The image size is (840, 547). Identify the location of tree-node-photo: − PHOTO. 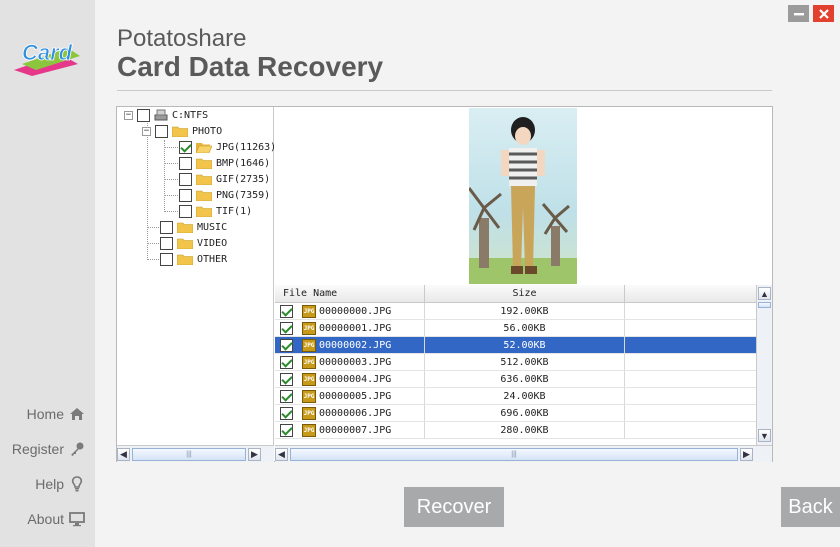
(182, 131).